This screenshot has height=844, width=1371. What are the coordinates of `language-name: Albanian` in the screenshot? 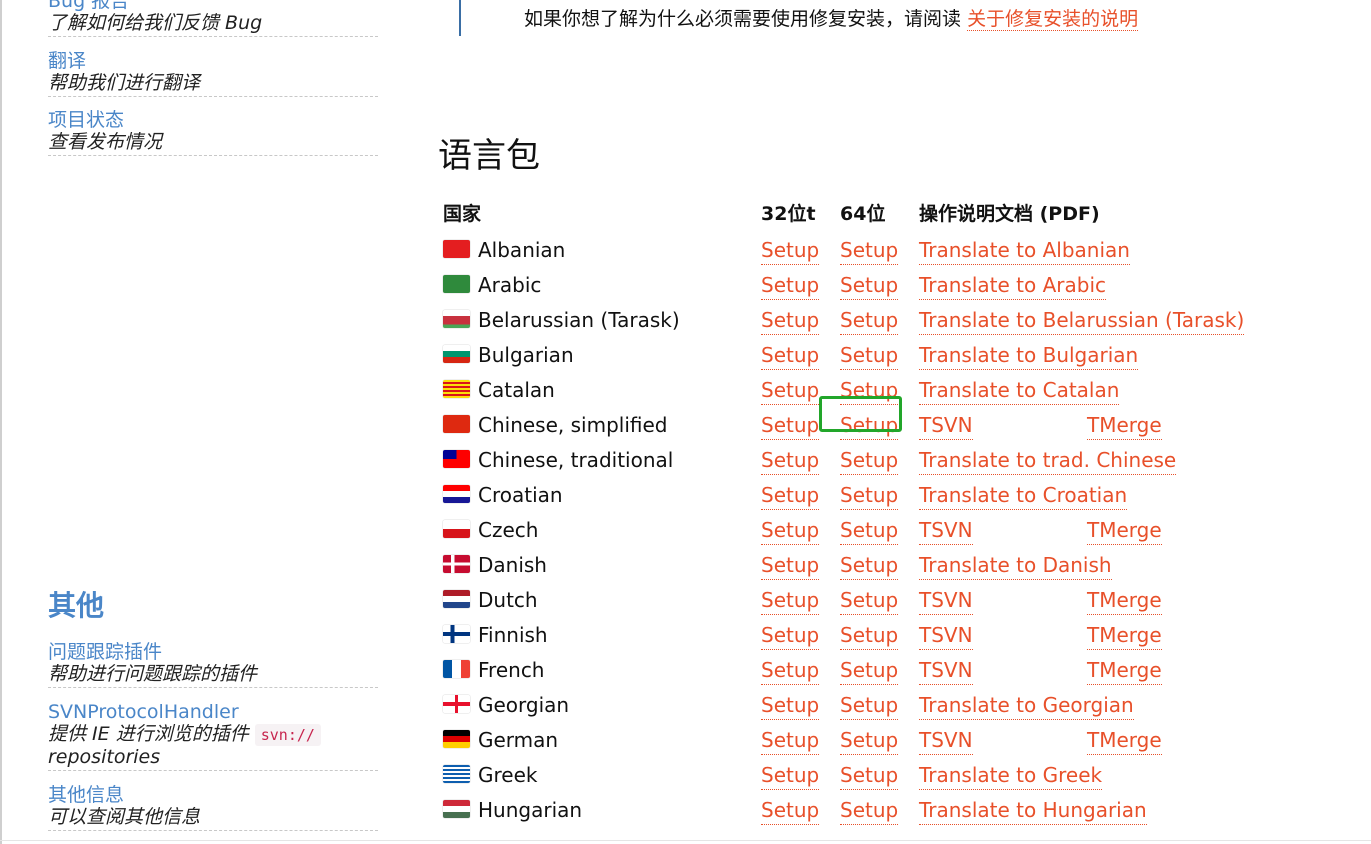 It's located at (522, 250).